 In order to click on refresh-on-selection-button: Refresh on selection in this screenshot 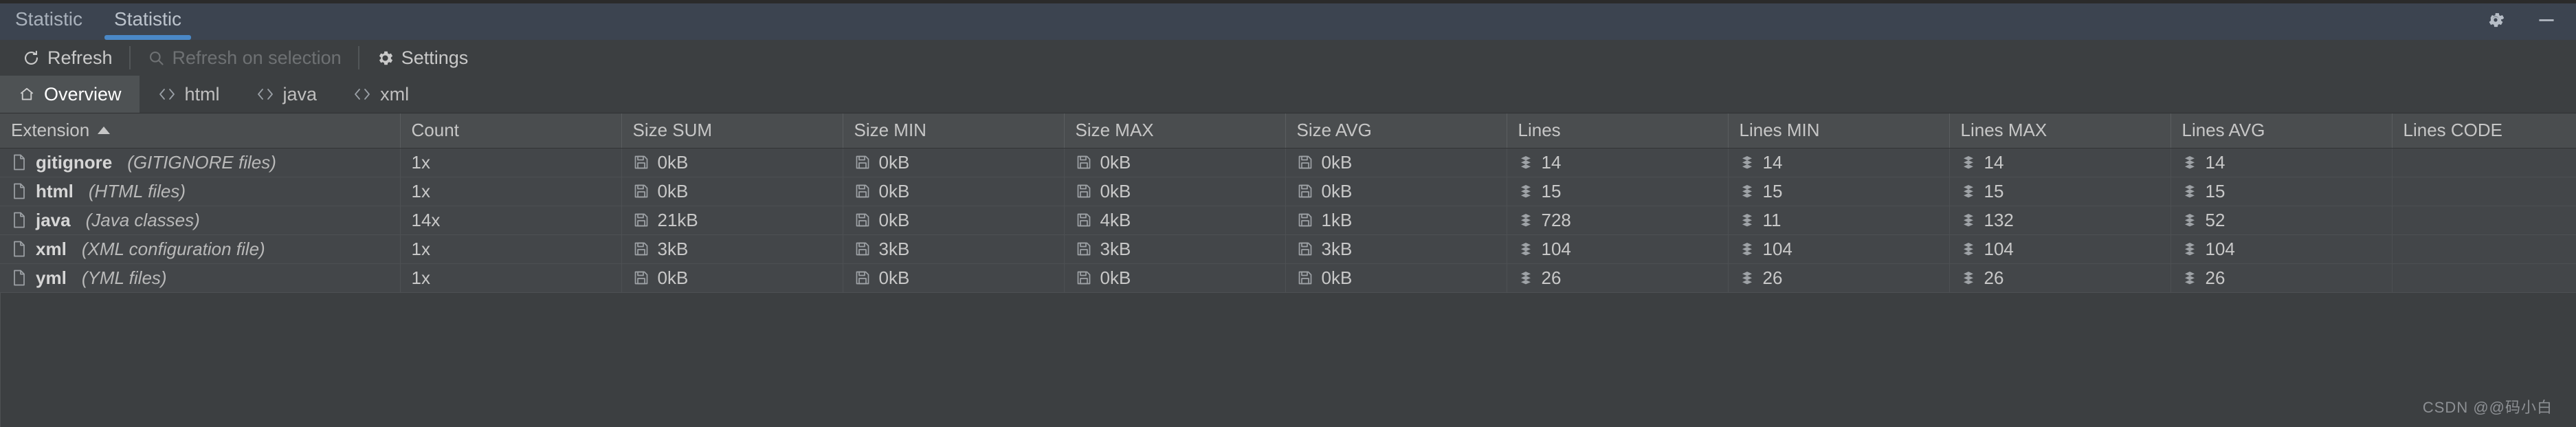, I will do `click(244, 58)`.